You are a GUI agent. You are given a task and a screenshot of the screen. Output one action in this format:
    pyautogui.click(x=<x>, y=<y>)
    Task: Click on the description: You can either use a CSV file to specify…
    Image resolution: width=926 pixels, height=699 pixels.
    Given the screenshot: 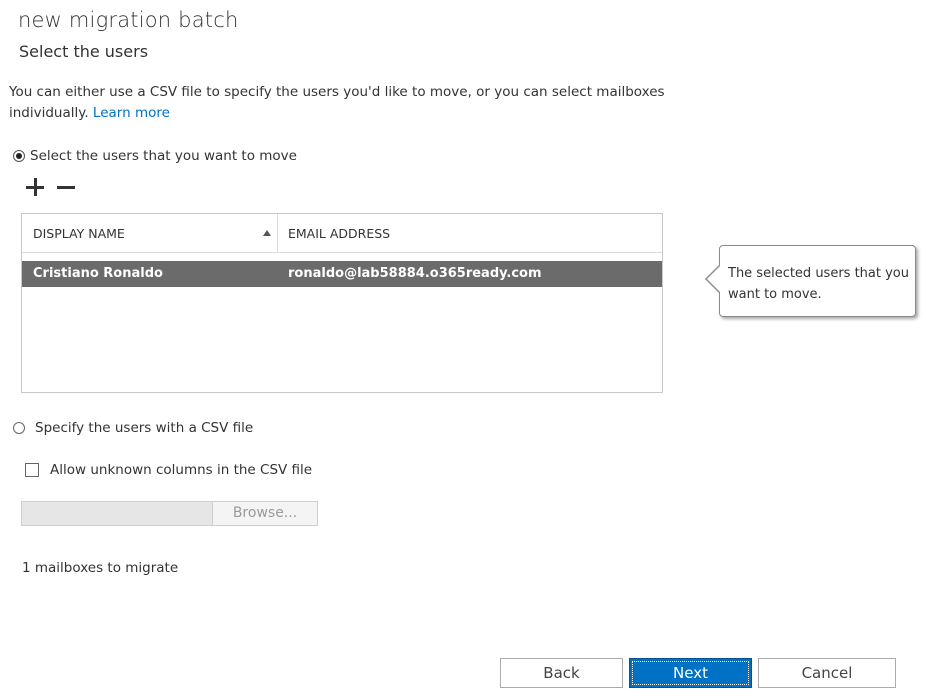 What is the action you would take?
    pyautogui.click(x=339, y=103)
    